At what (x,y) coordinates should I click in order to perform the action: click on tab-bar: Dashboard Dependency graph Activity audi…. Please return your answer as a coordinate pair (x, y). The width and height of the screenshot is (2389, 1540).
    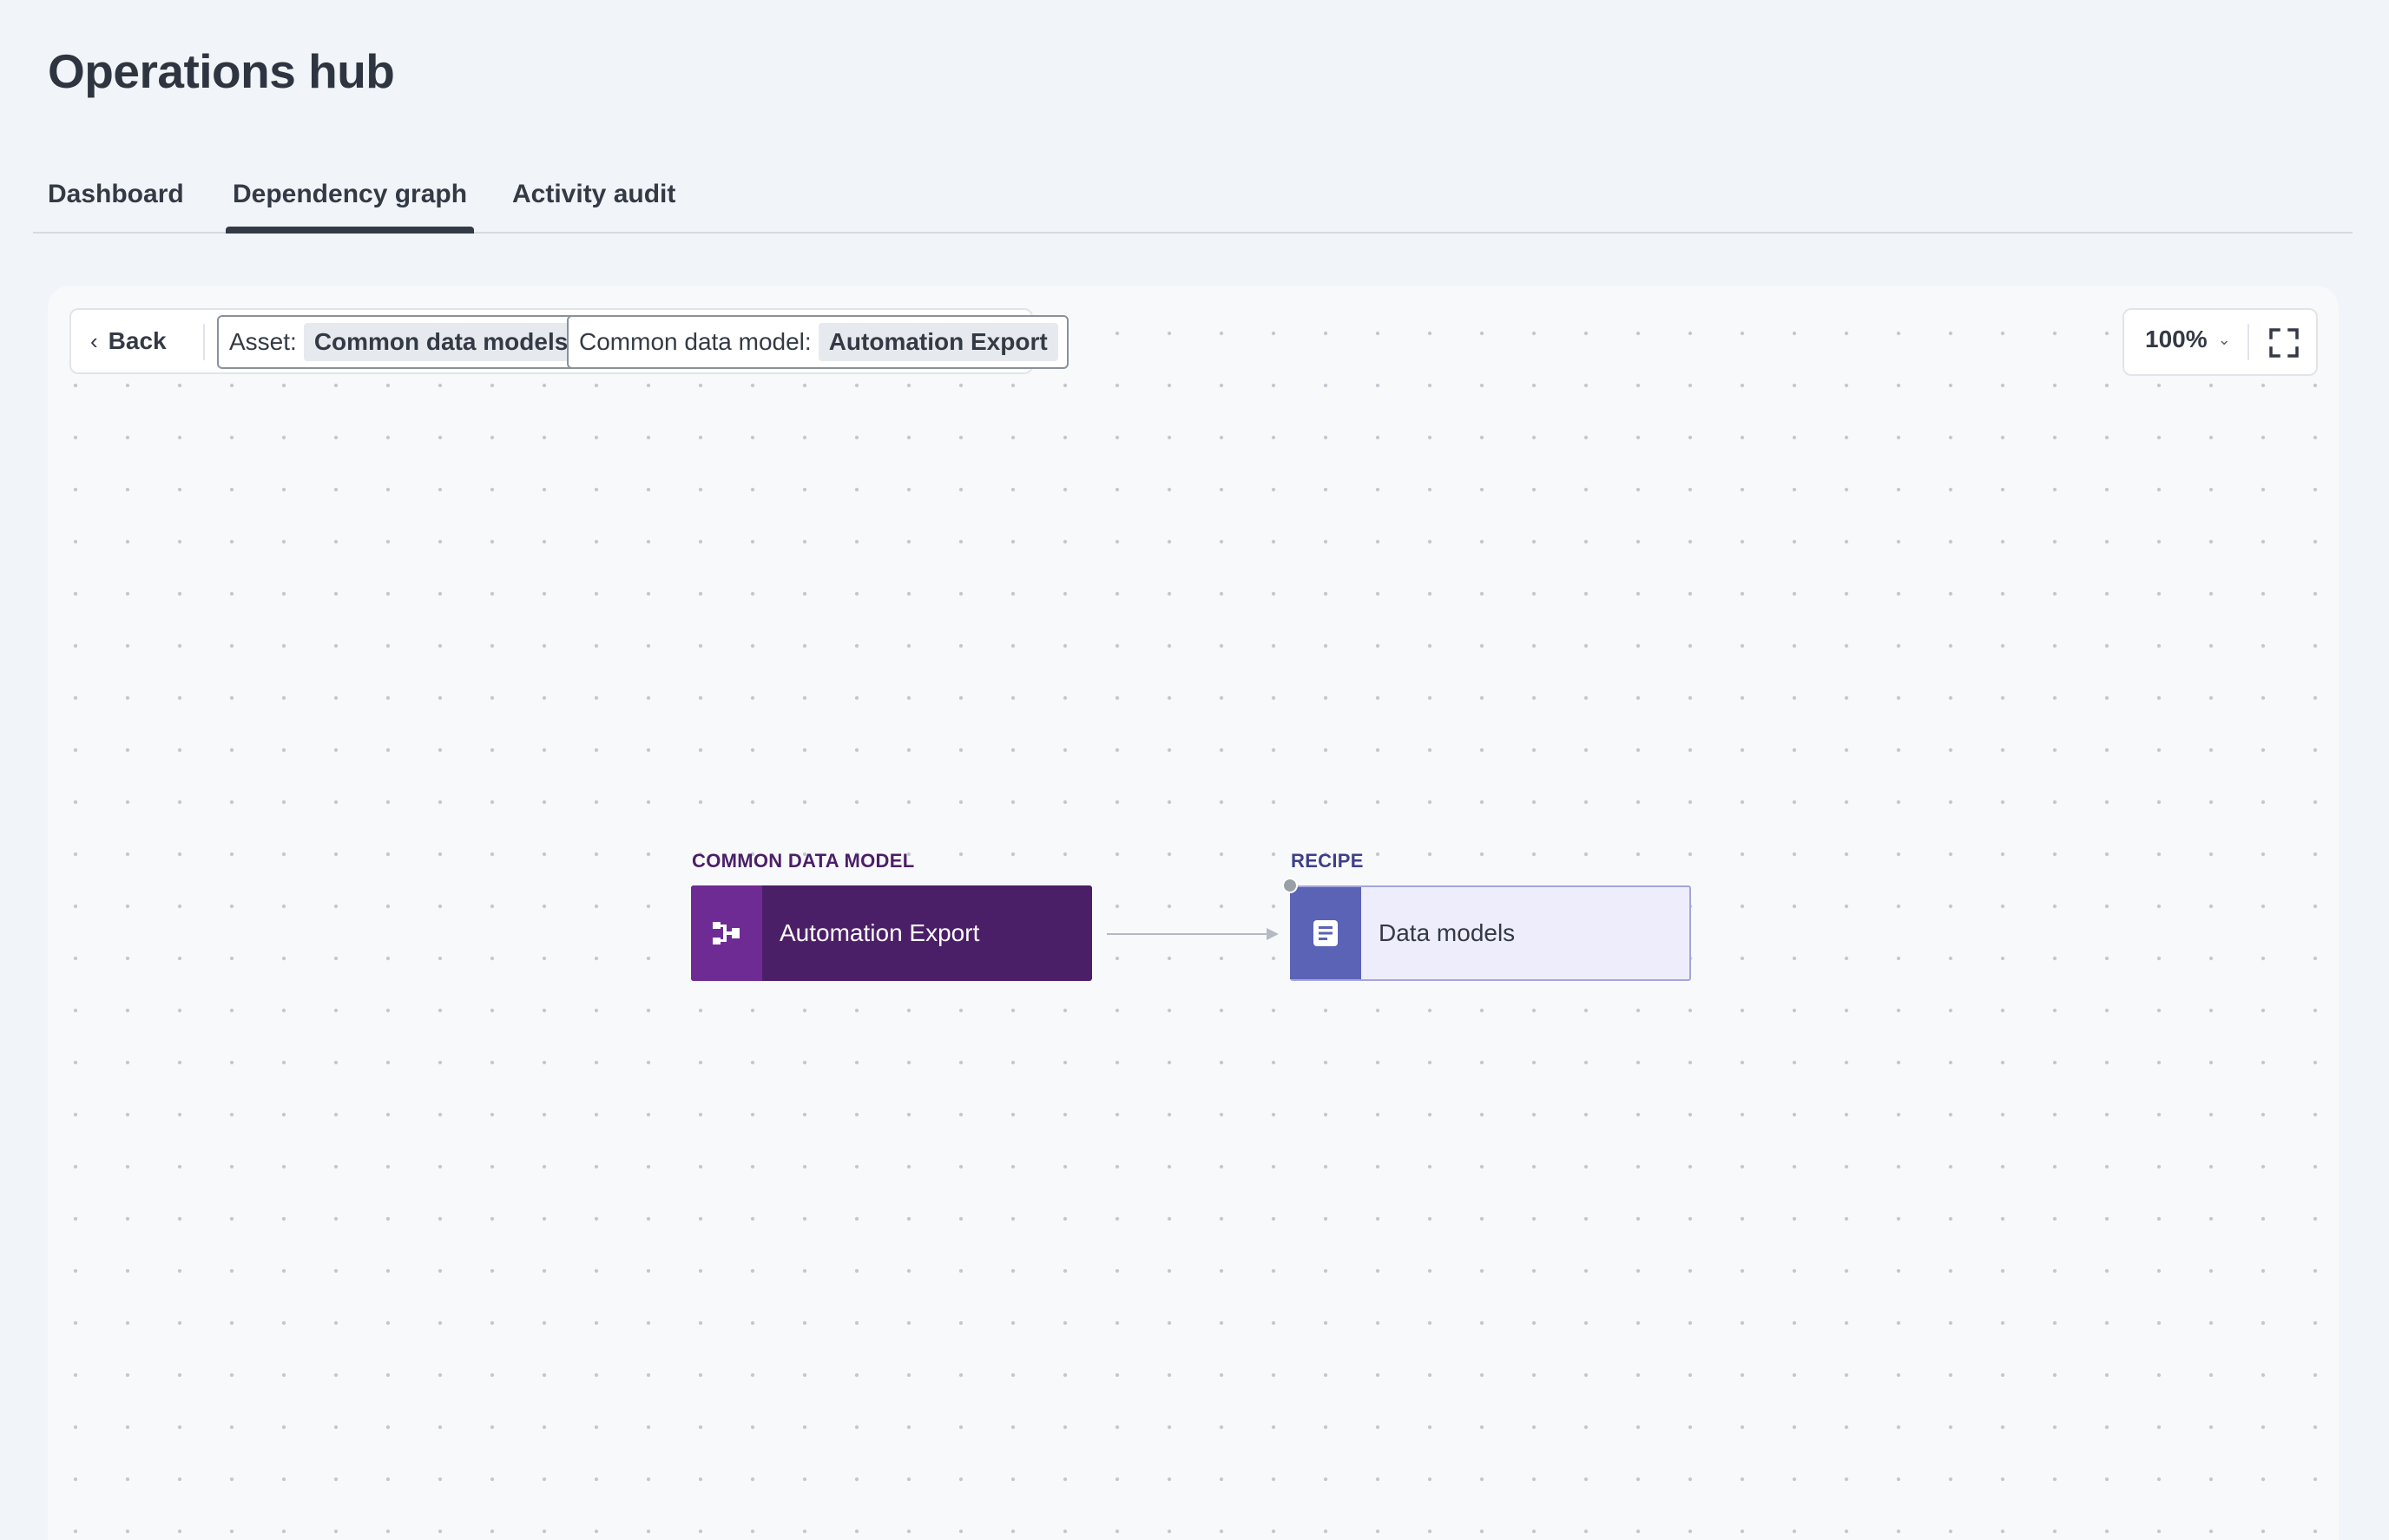
    Looking at the image, I should click on (1193, 202).